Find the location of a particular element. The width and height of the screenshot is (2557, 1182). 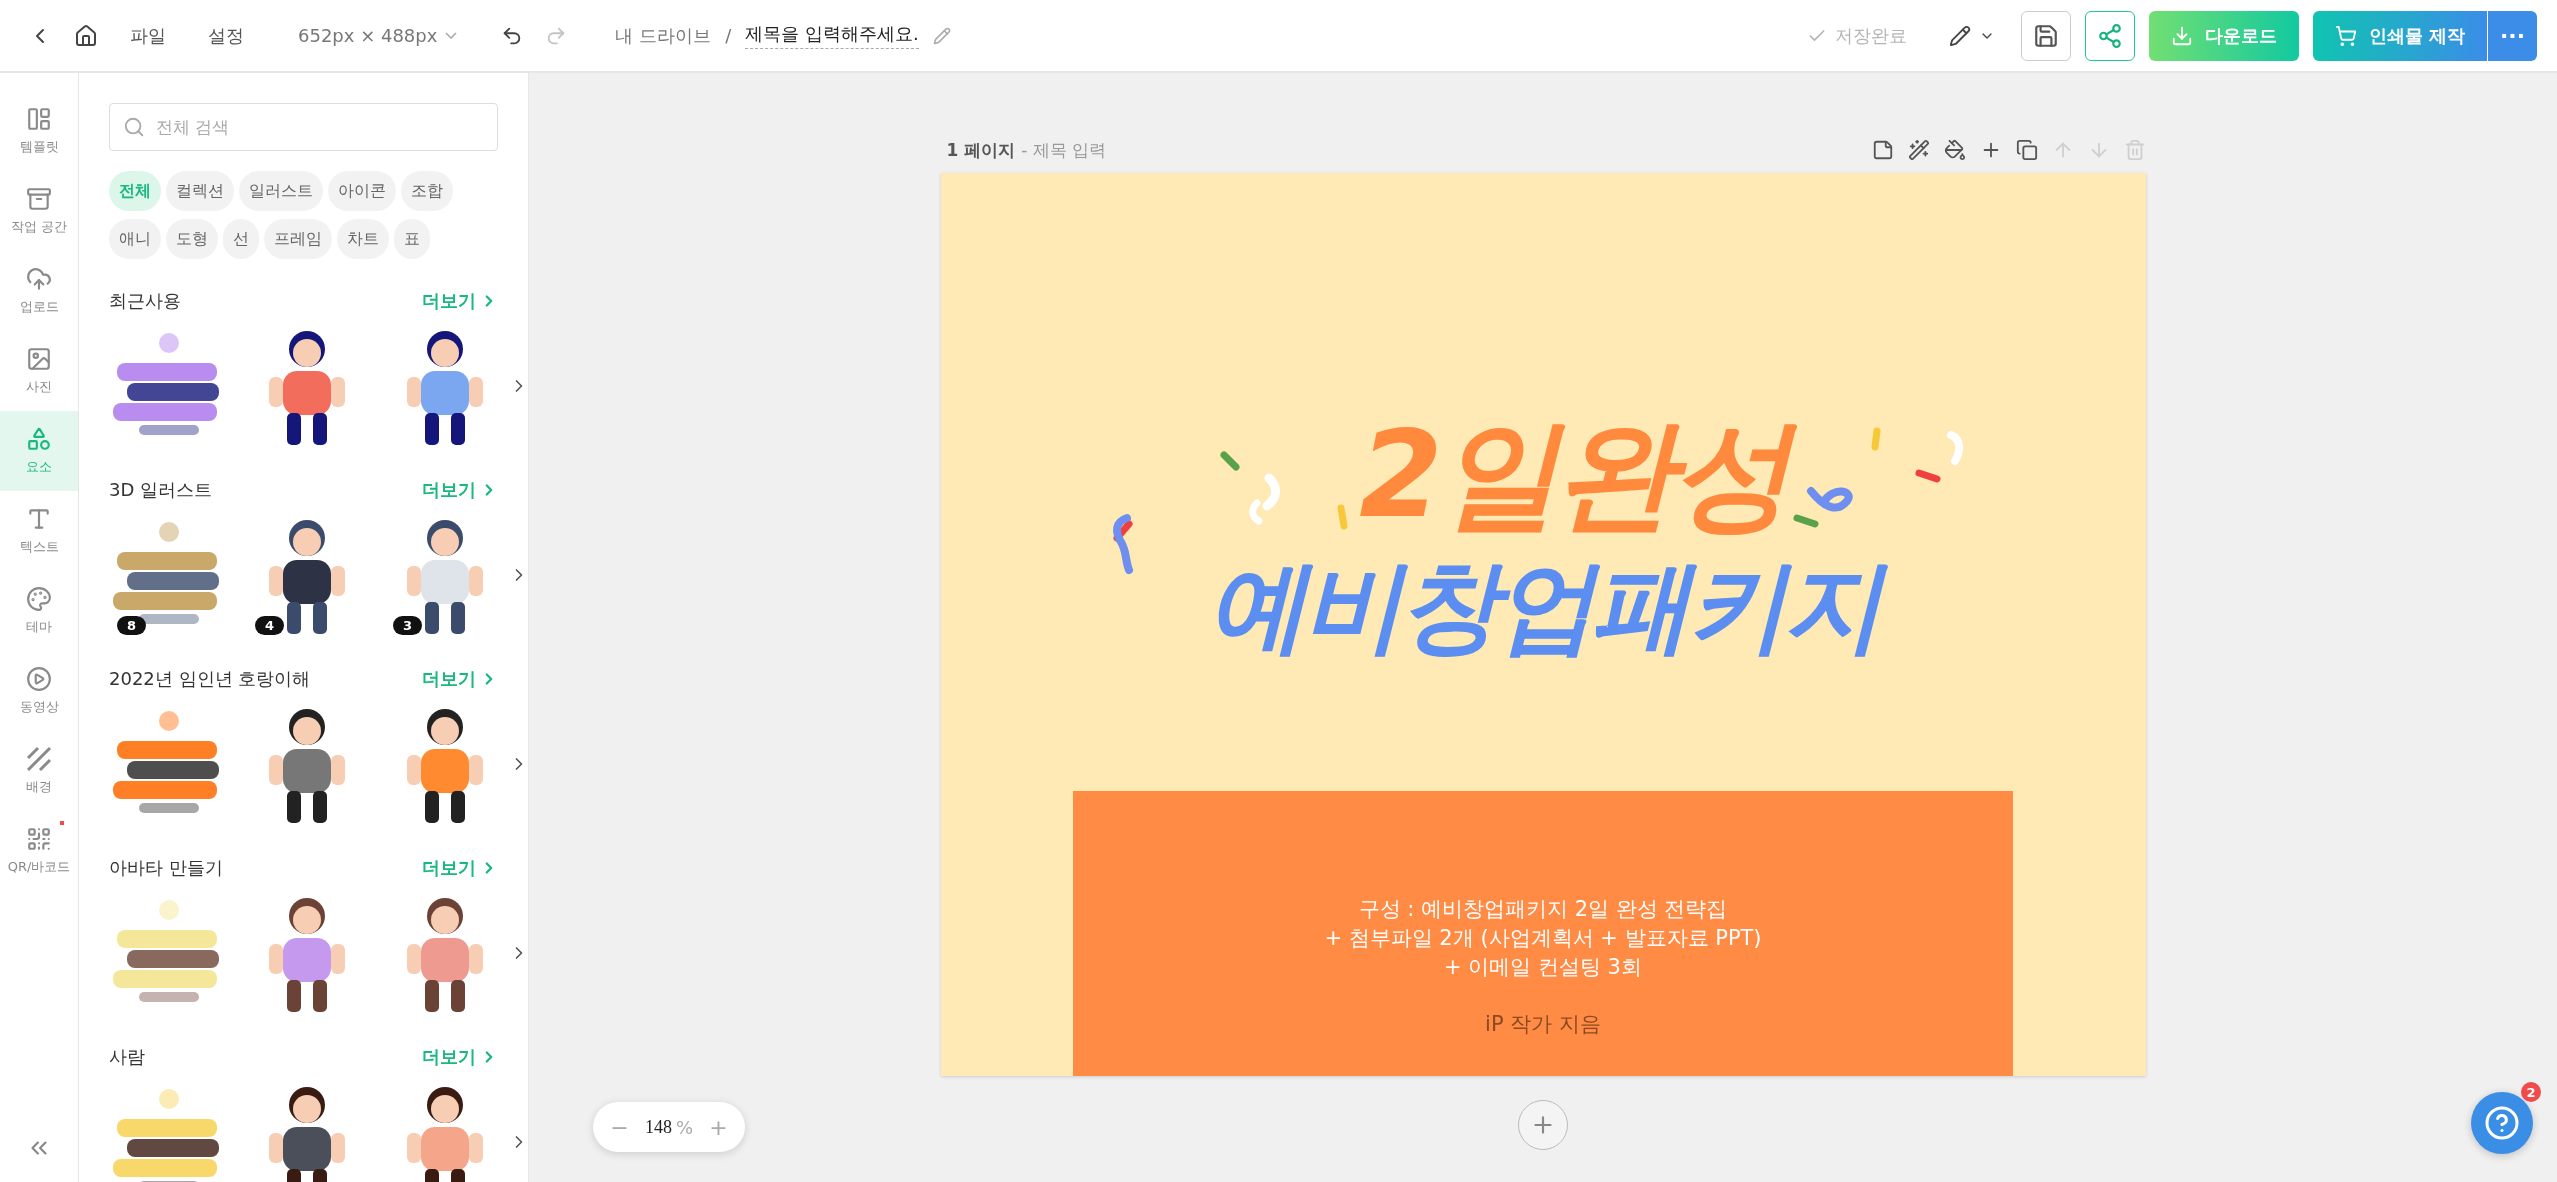

page-title-field: - 제목 입력 is located at coordinates (1064, 150).